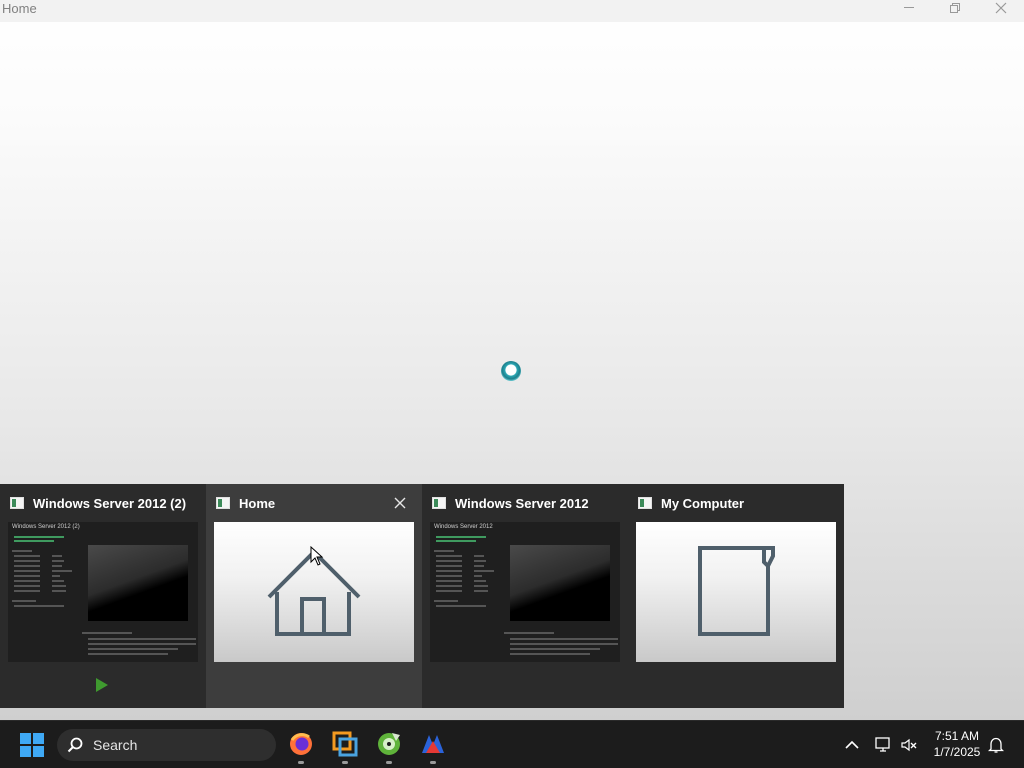 Image resolution: width=1024 pixels, height=768 pixels. Describe the element at coordinates (703, 503) in the screenshot. I see `thumbnail-title: My Computer` at that location.